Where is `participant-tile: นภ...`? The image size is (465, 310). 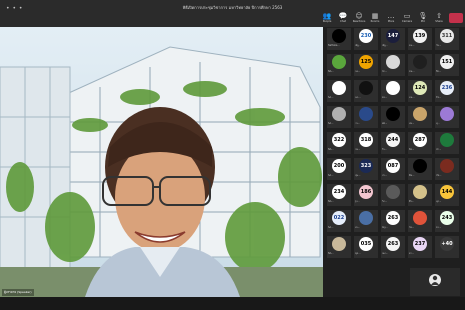 participant-tile: นภ... is located at coordinates (366, 91).